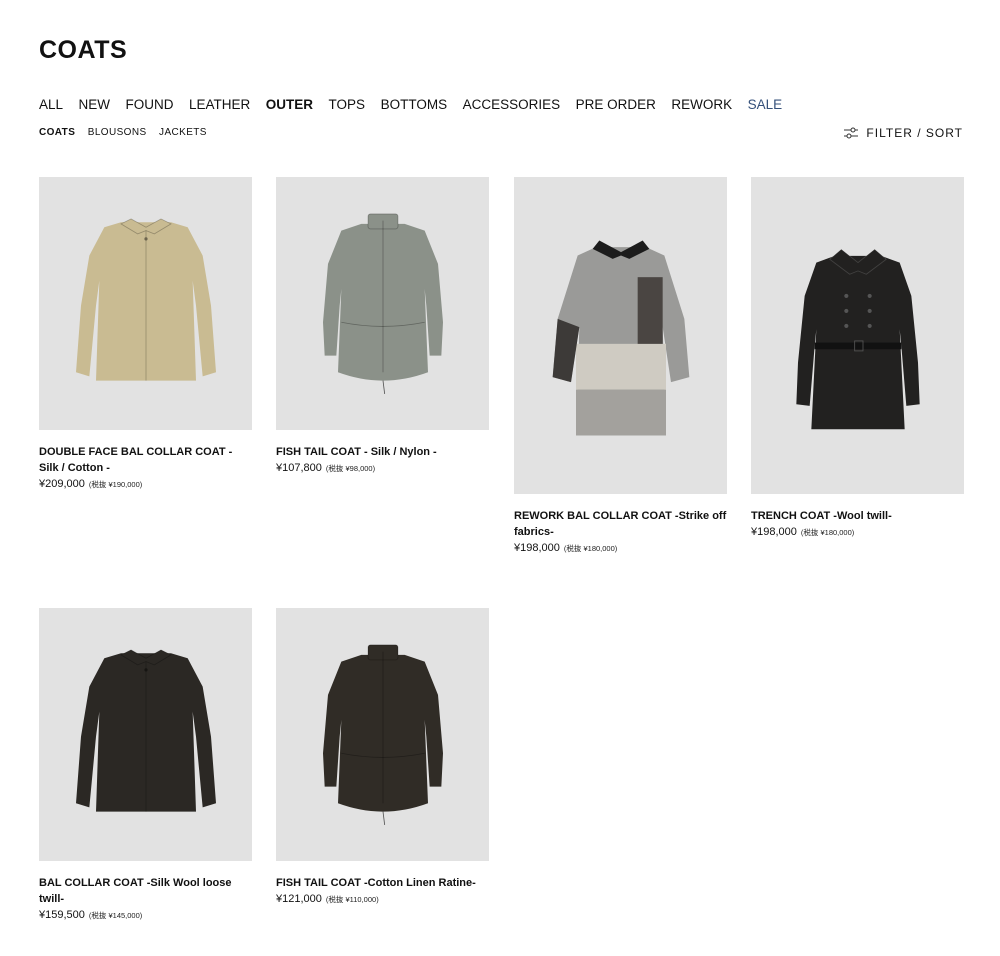 The height and width of the screenshot is (956, 1000). Describe the element at coordinates (95, 104) in the screenshot. I see `nav-item-new: NEW` at that location.